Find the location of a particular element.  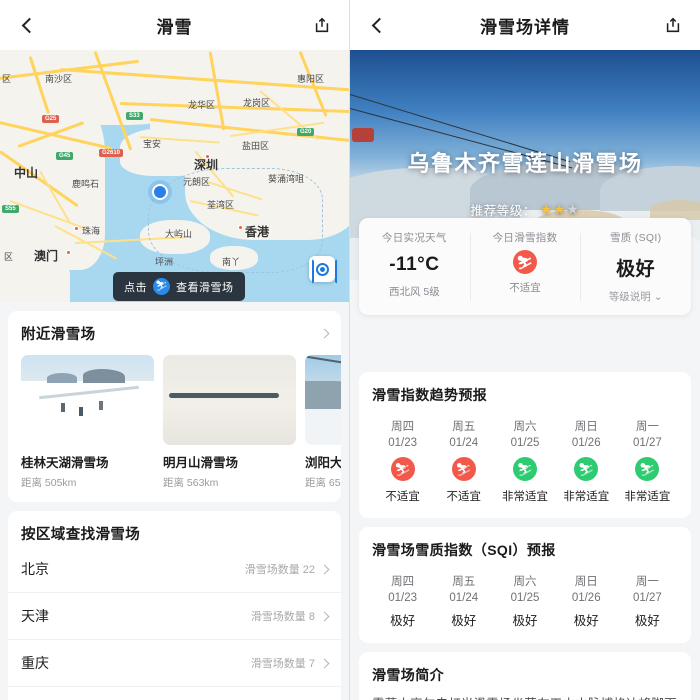

map-tooltip: 点击 ⛷ 查看滑雪场 is located at coordinates (179, 286).